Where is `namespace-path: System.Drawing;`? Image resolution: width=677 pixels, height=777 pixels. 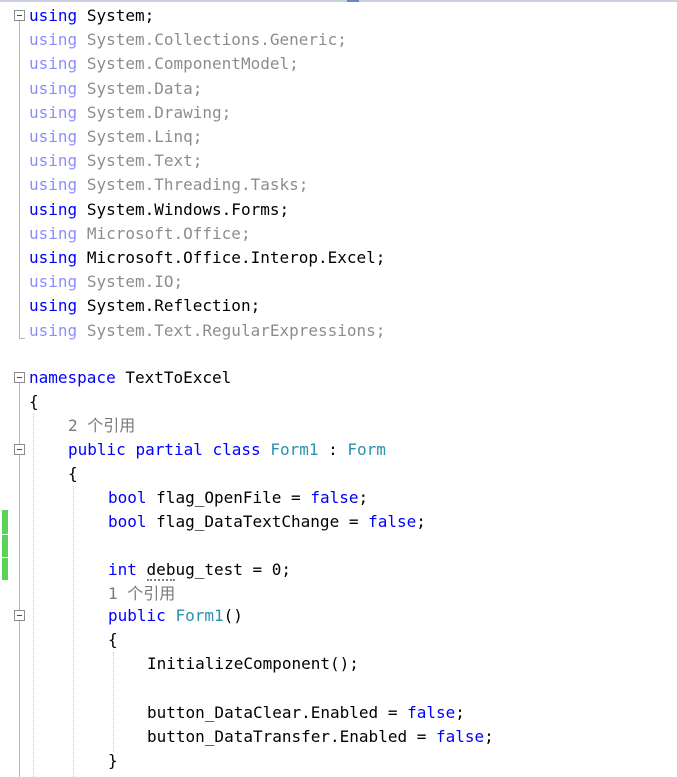
namespace-path: System.Drawing; is located at coordinates (159, 112).